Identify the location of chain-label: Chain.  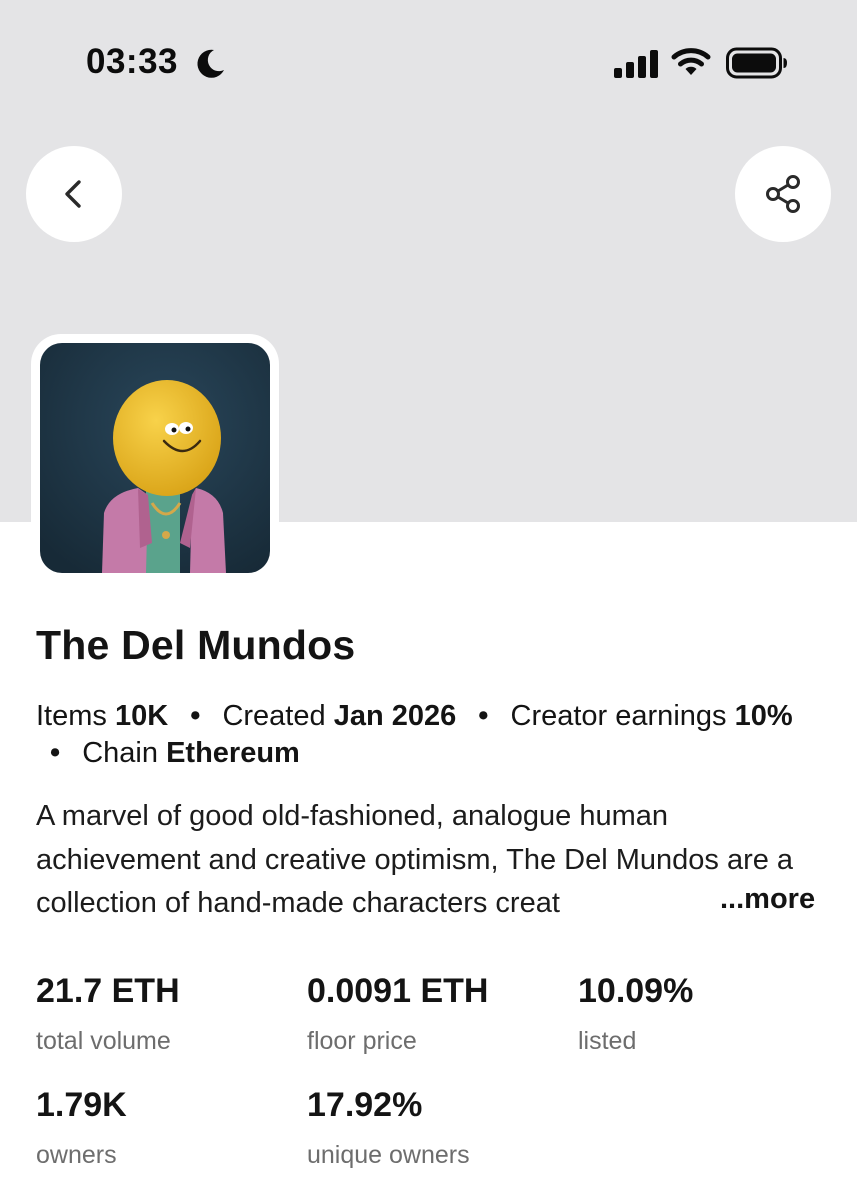
(120, 753).